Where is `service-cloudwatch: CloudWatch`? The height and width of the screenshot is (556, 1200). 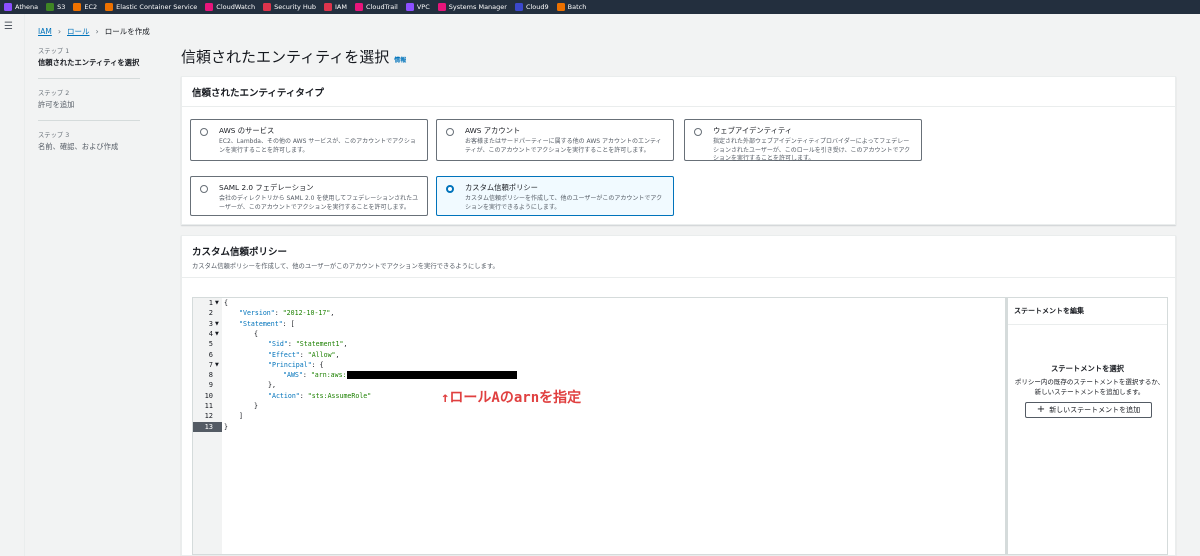 service-cloudwatch: CloudWatch is located at coordinates (230, 7).